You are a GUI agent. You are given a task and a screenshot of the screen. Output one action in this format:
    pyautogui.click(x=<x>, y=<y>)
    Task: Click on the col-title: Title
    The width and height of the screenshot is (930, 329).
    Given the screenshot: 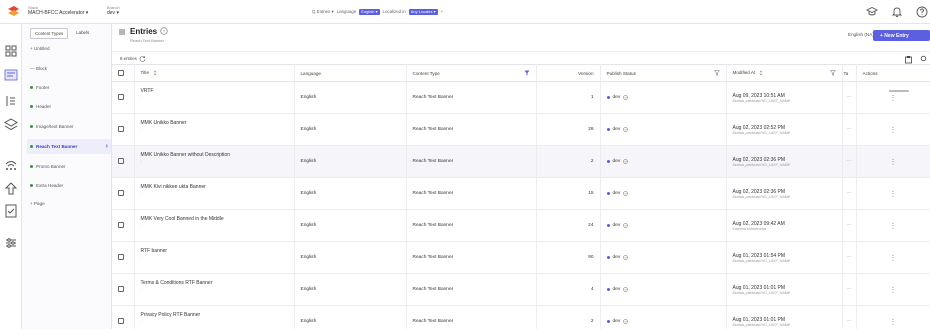 What is the action you would take?
    pyautogui.click(x=214, y=73)
    